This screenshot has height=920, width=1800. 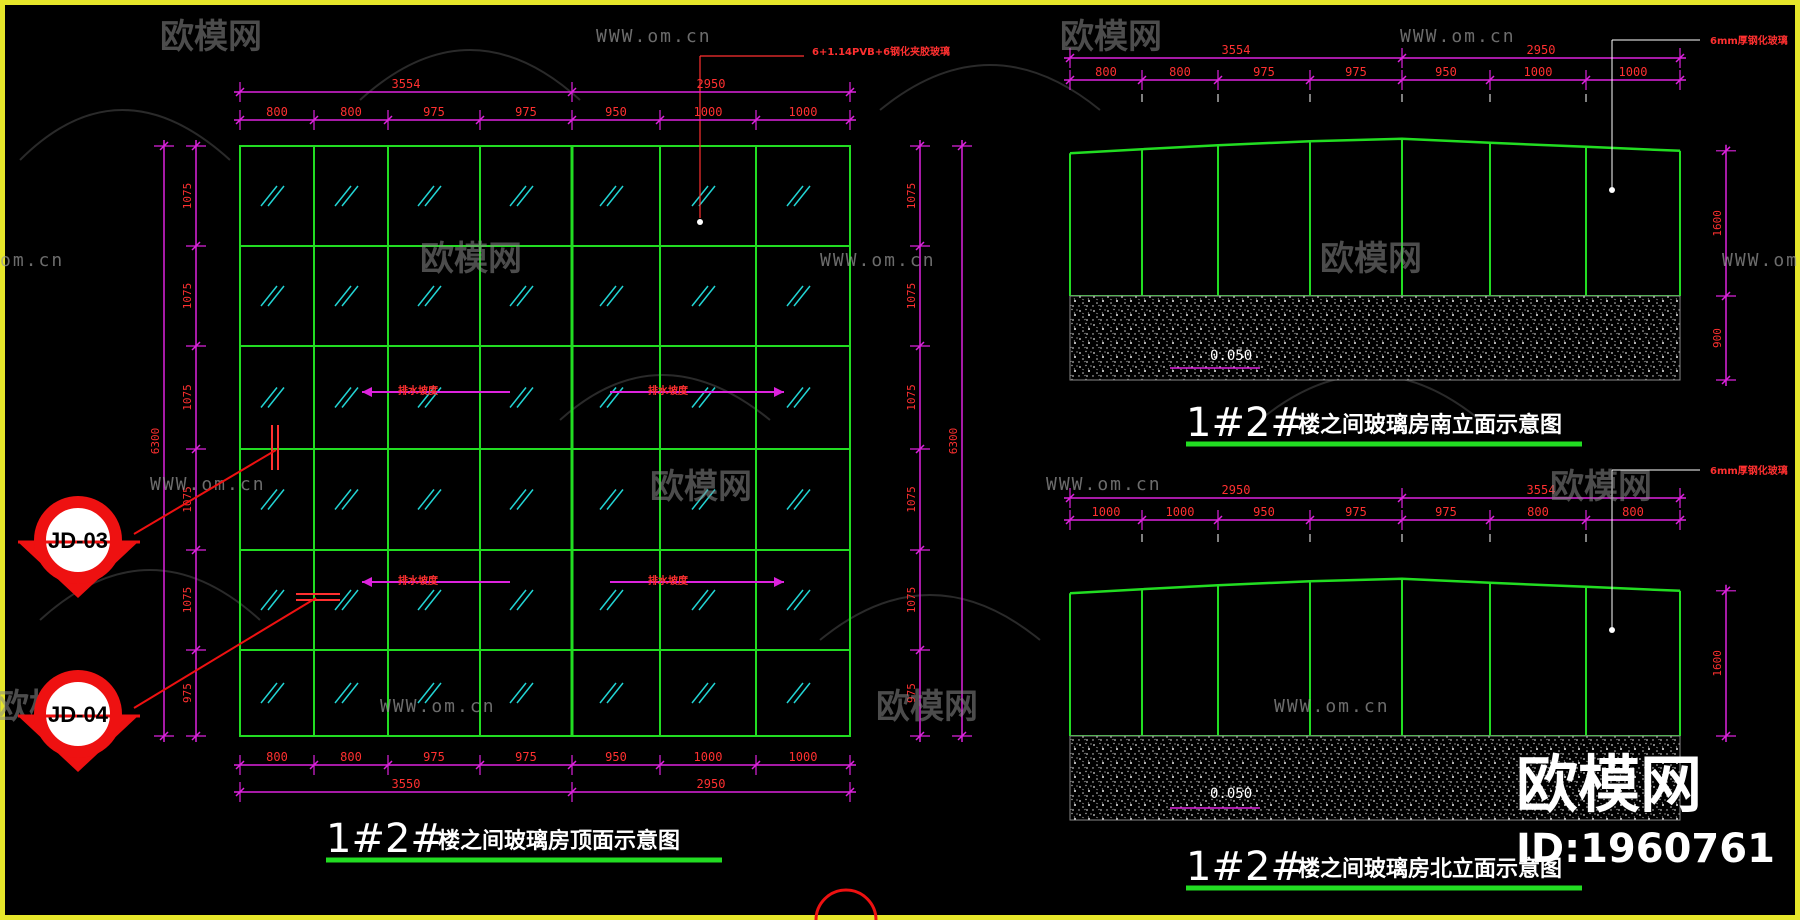 What do you see at coordinates (1245, 867) in the screenshot?
I see `north-title-number: 1#2#` at bounding box center [1245, 867].